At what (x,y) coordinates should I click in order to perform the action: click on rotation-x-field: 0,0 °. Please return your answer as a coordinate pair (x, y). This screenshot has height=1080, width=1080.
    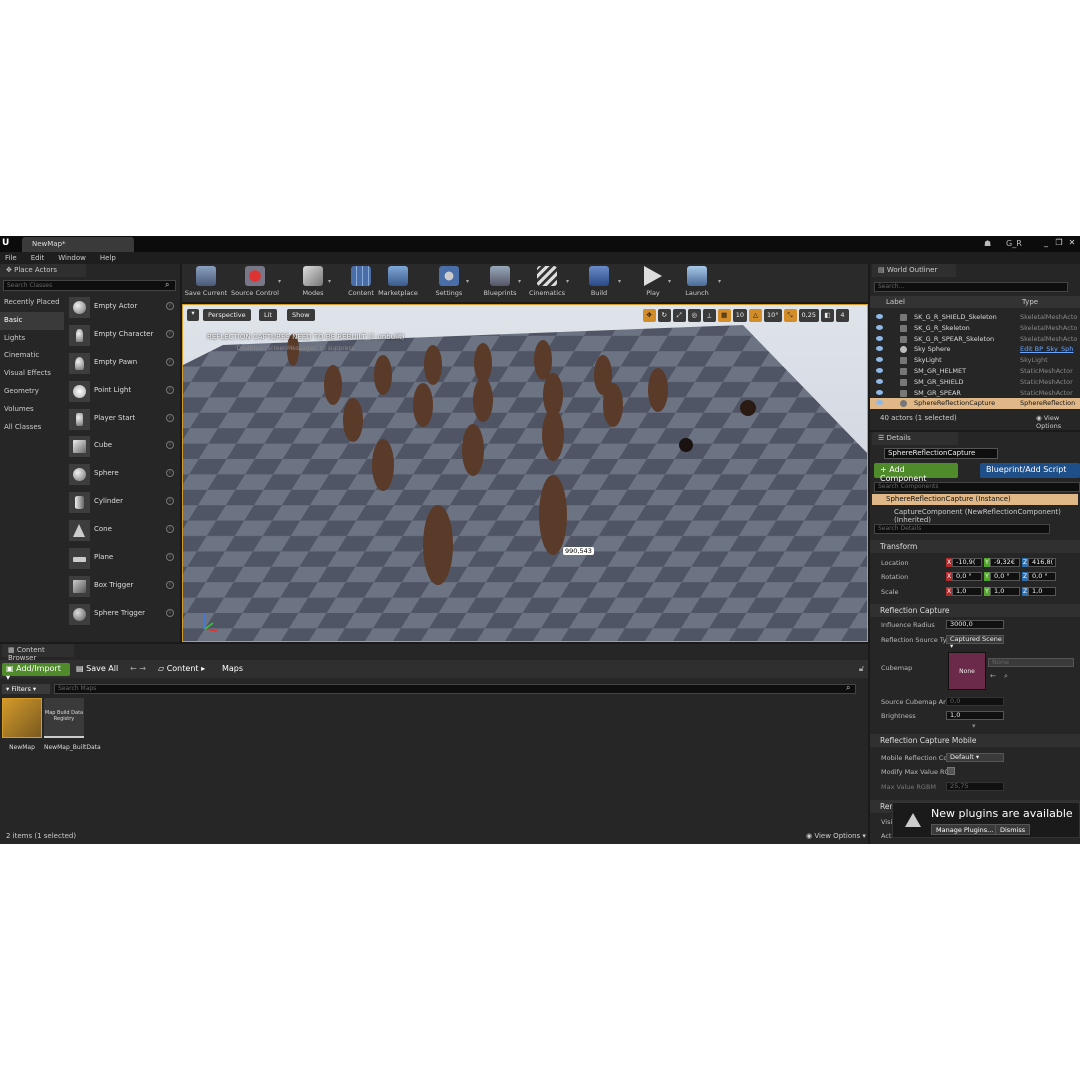
    Looking at the image, I should click on (967, 576).